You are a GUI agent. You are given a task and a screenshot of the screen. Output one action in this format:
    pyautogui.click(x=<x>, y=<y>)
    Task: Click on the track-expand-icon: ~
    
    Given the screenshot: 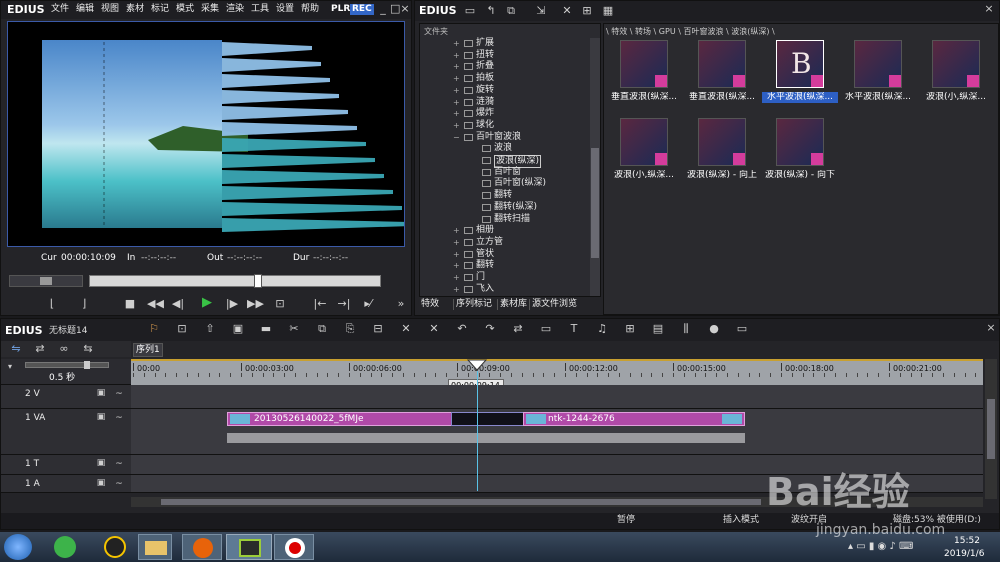 What is the action you would take?
    pyautogui.click(x=119, y=484)
    